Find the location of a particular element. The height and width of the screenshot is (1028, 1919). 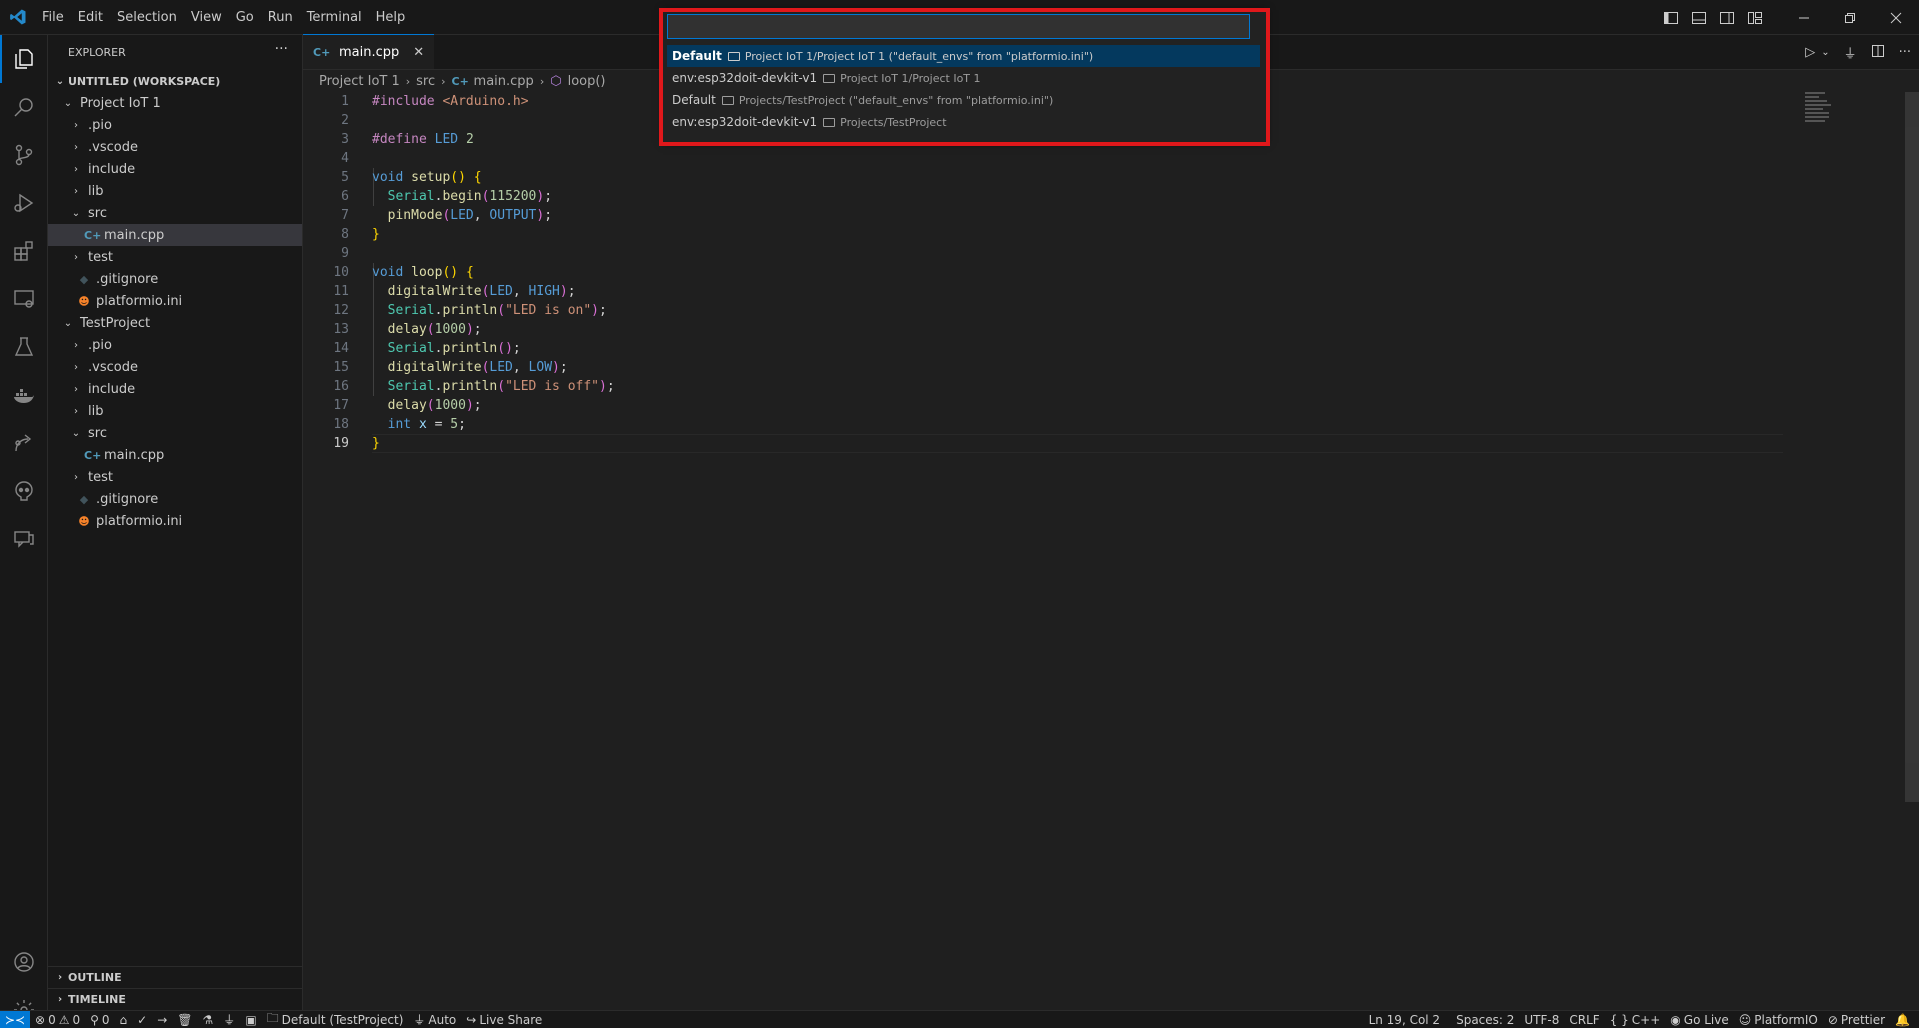

pio-clean-trash-icon: 🗑 is located at coordinates (184, 1020).